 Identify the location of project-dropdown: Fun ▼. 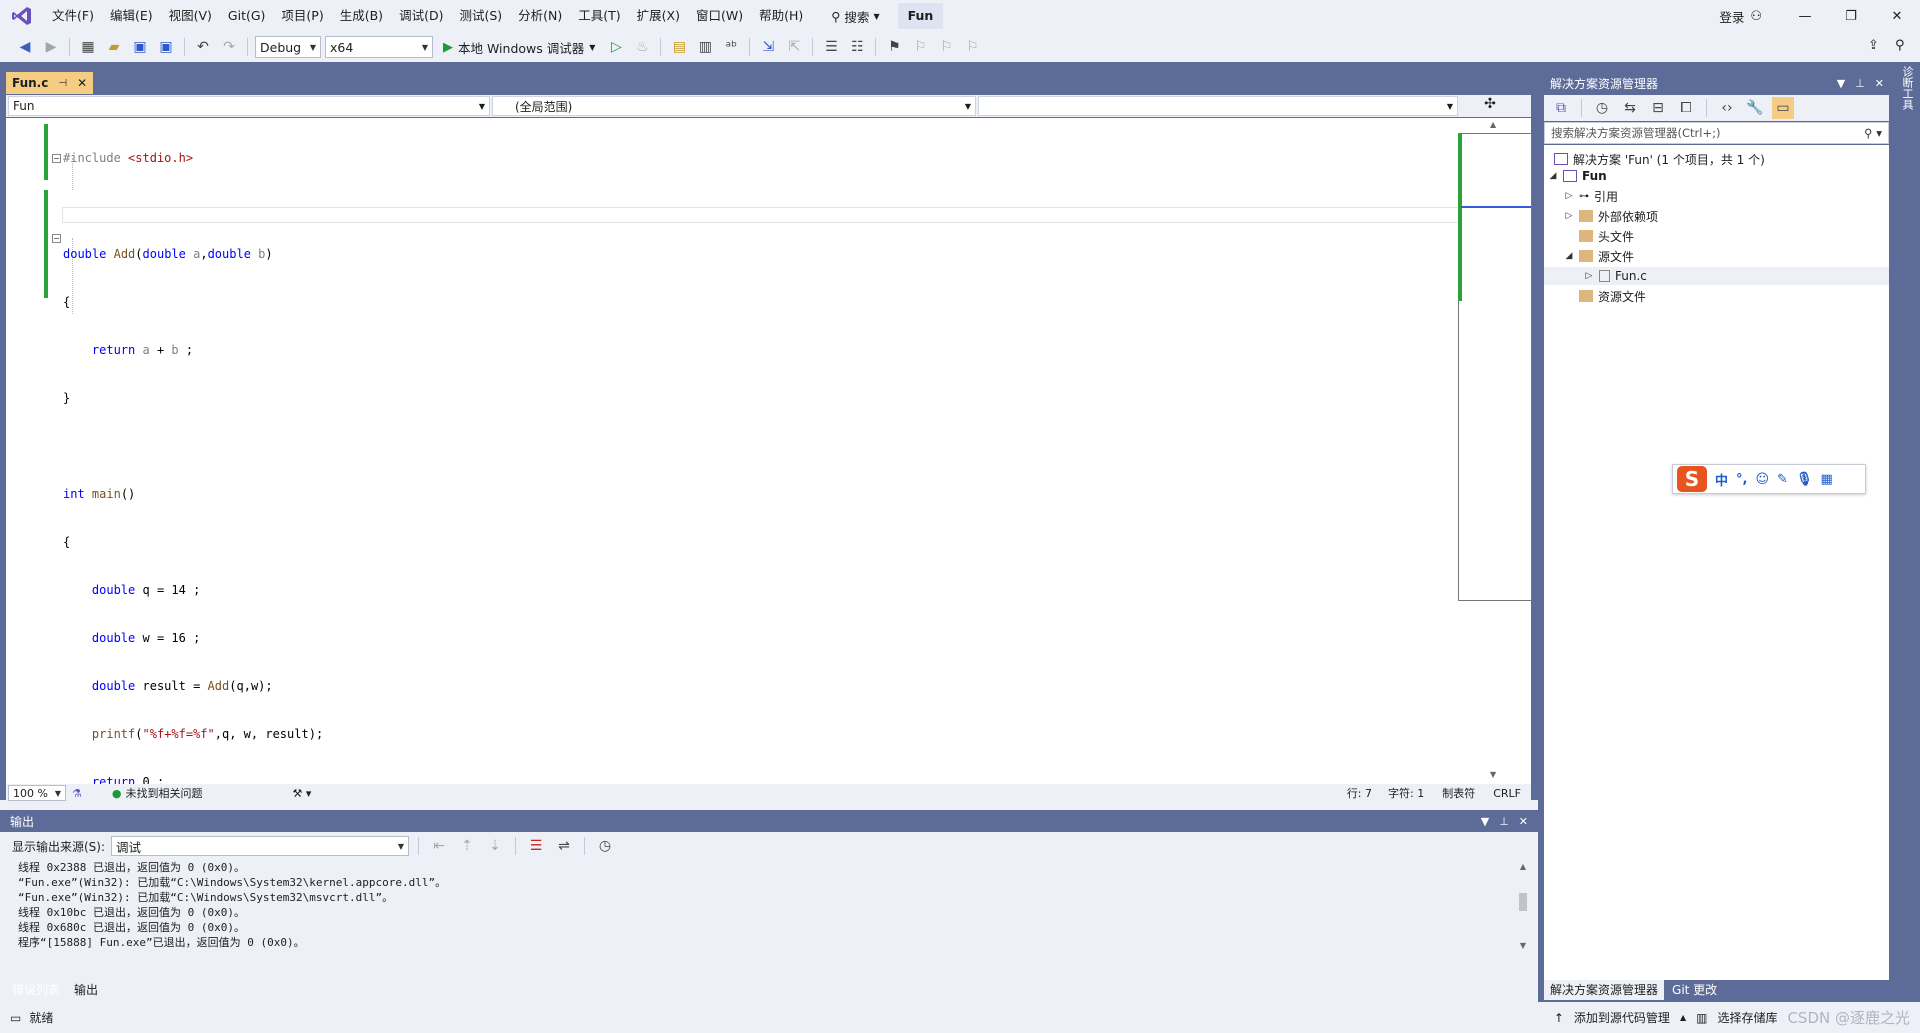
(249, 106).